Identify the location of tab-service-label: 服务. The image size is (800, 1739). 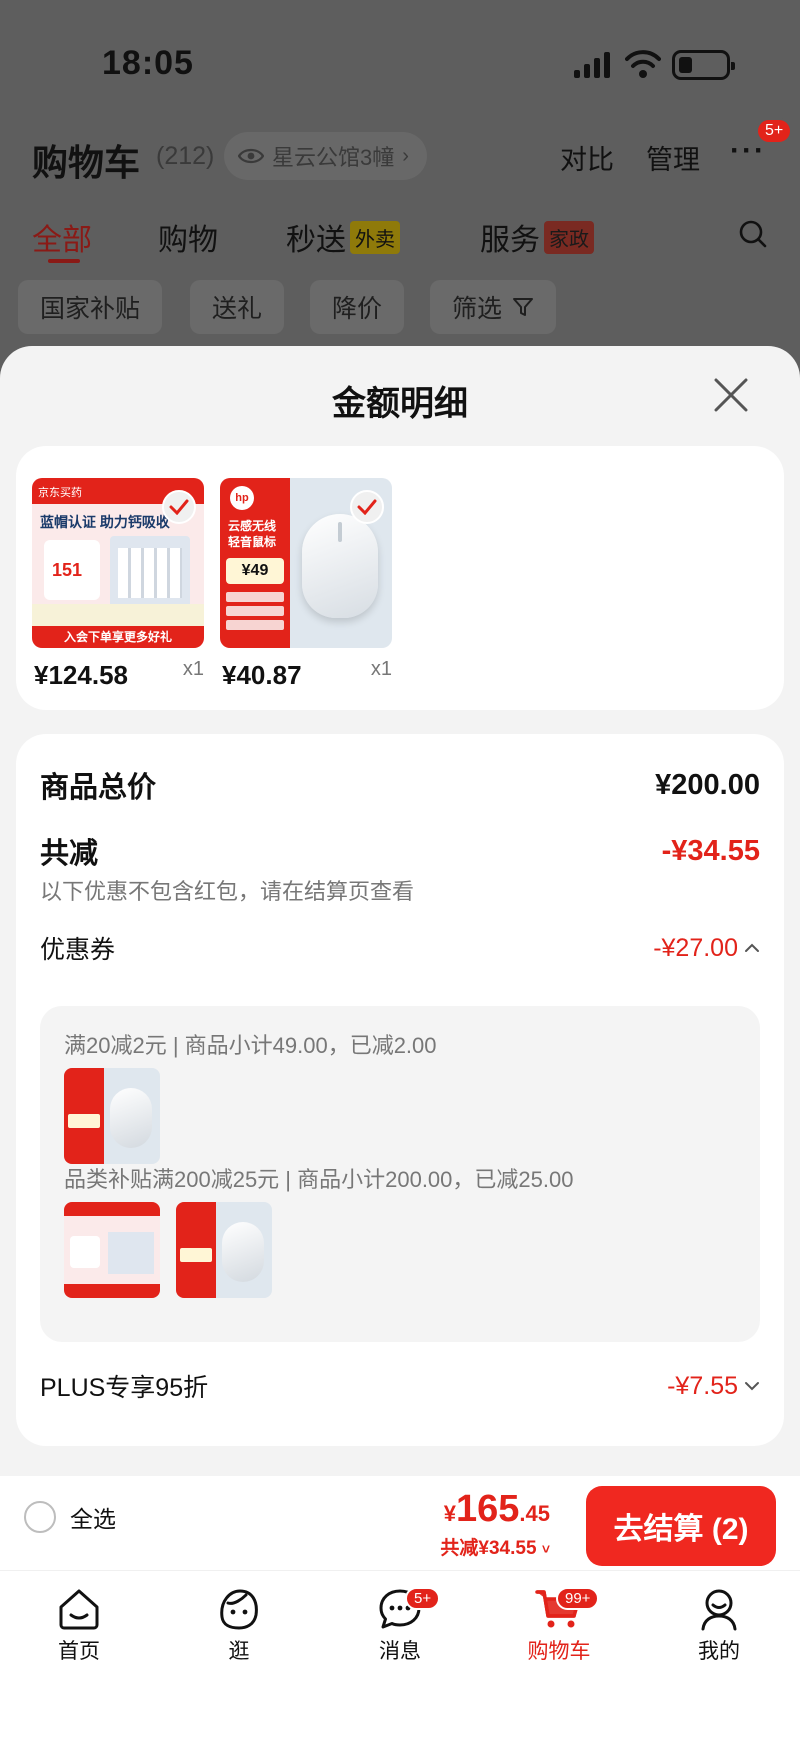
(510, 240).